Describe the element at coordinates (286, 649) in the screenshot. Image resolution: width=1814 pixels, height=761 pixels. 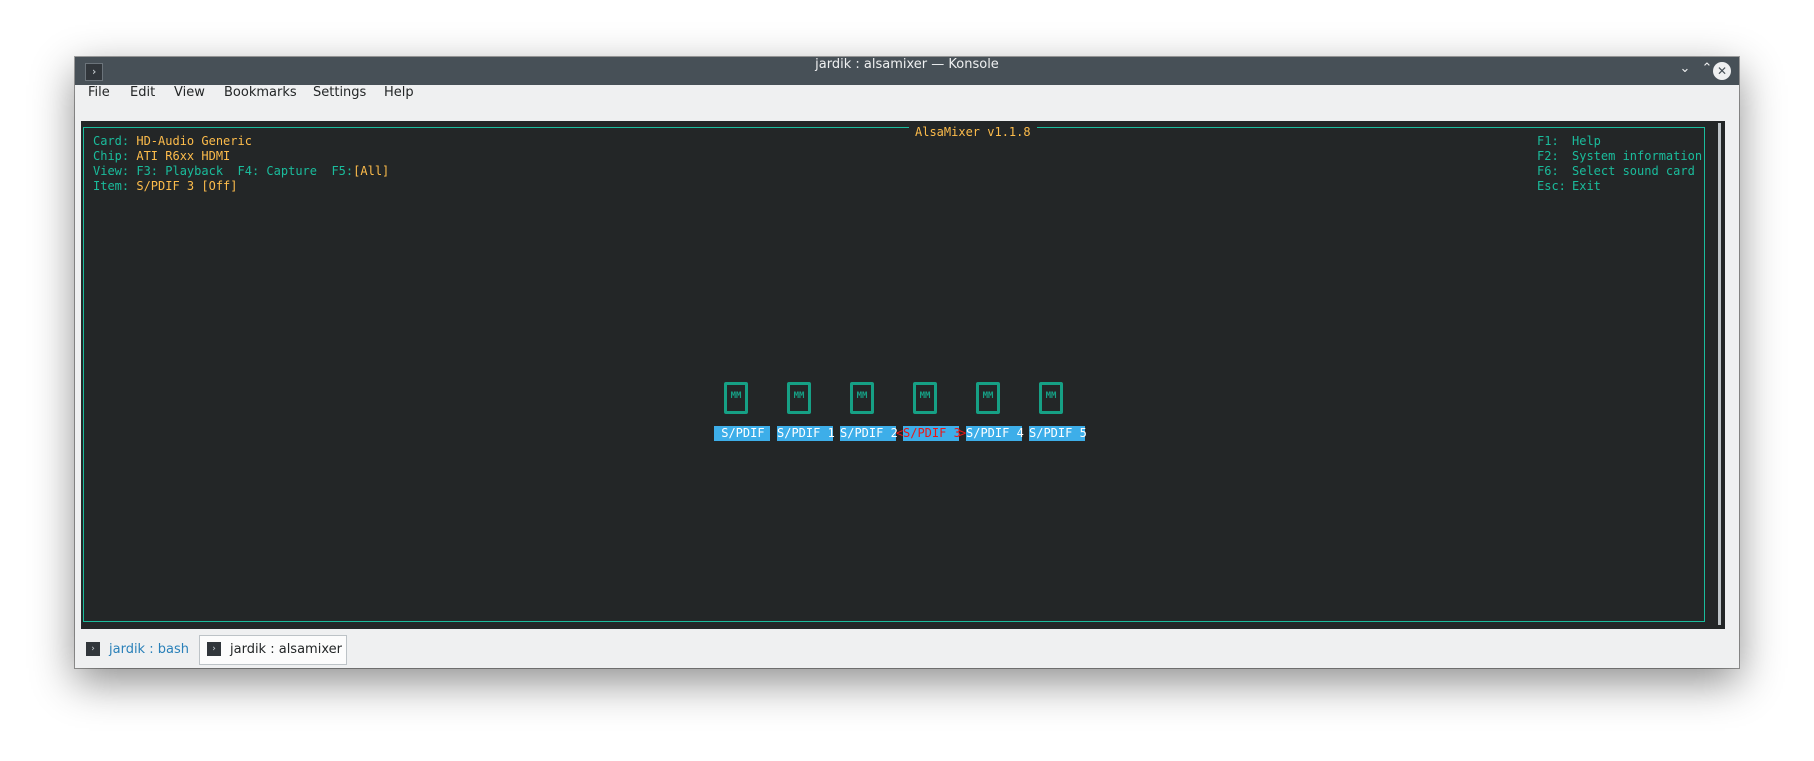
I see `tab-label: jardik : alsamixer` at that location.